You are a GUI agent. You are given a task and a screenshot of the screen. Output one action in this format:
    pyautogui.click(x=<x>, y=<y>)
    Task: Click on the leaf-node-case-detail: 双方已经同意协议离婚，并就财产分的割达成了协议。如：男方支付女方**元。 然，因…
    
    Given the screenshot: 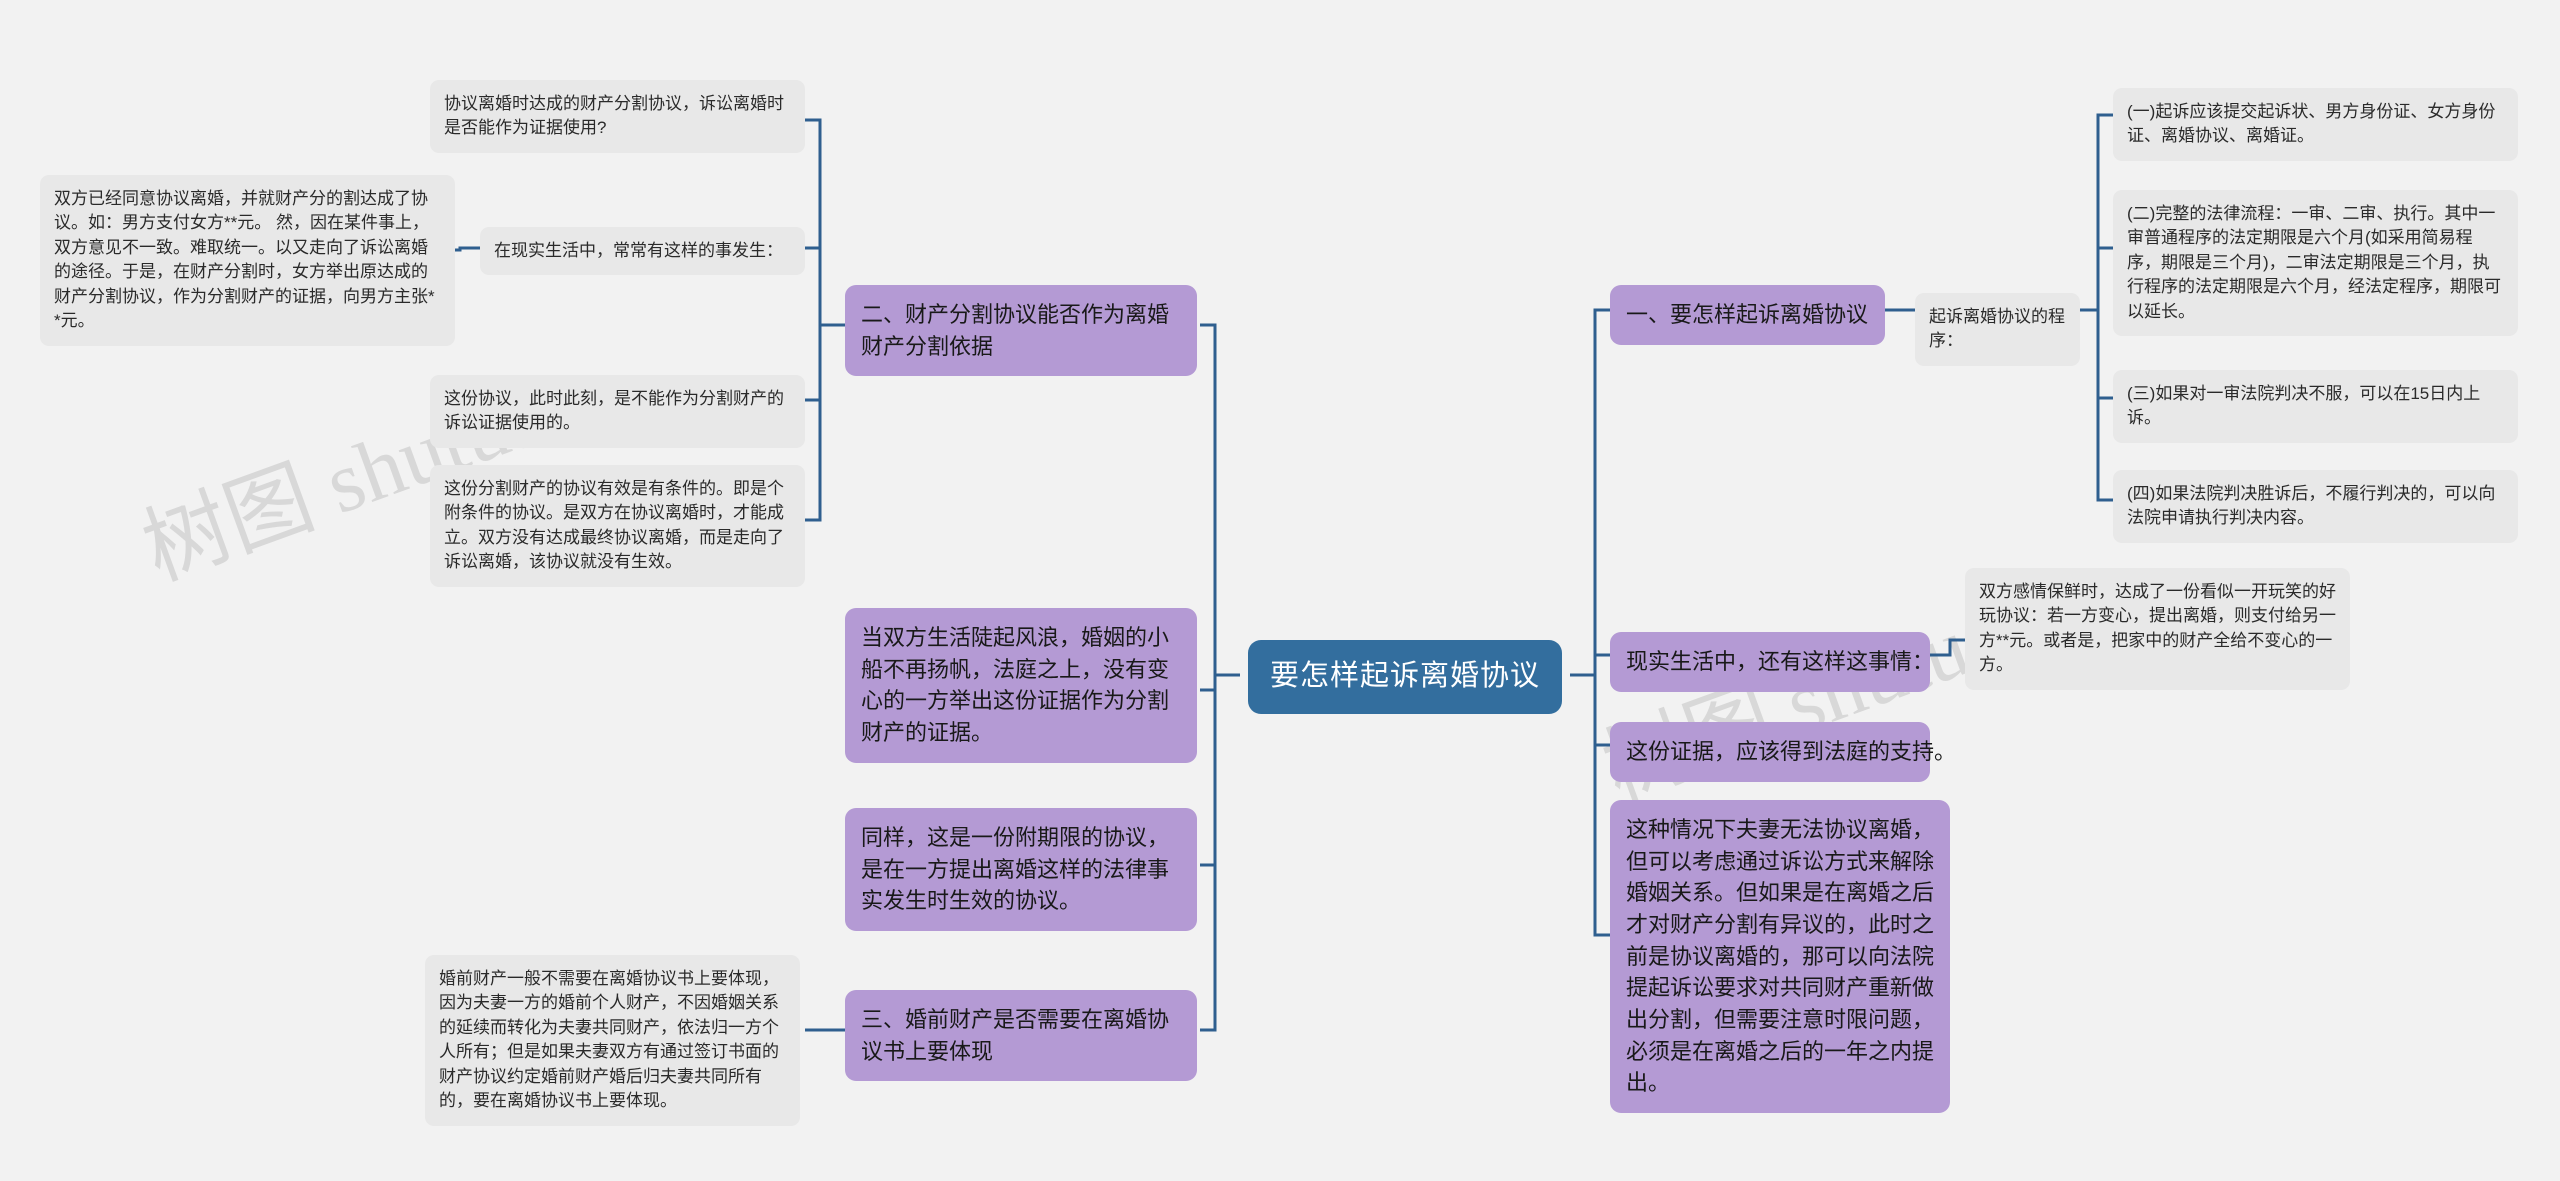 What is the action you would take?
    pyautogui.click(x=247, y=260)
    